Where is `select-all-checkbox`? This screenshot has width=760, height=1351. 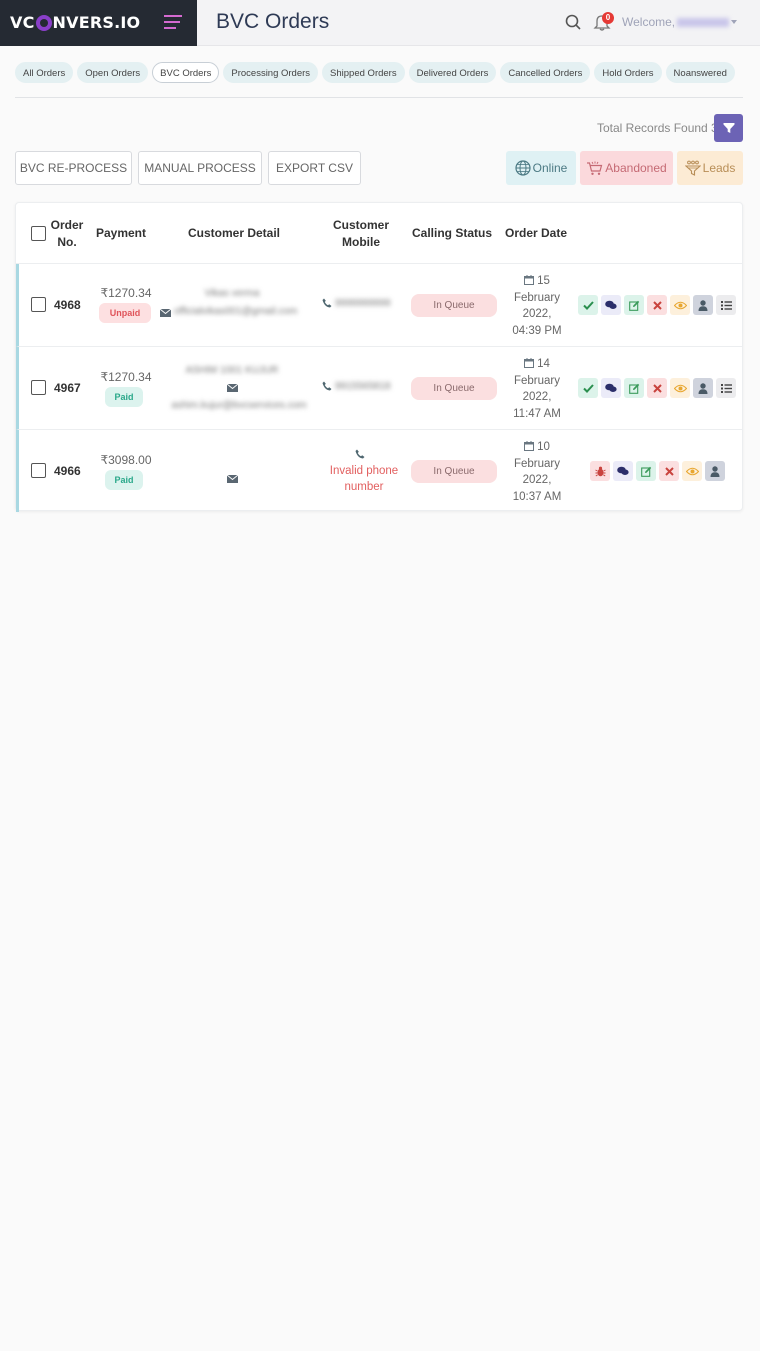 select-all-checkbox is located at coordinates (38, 233).